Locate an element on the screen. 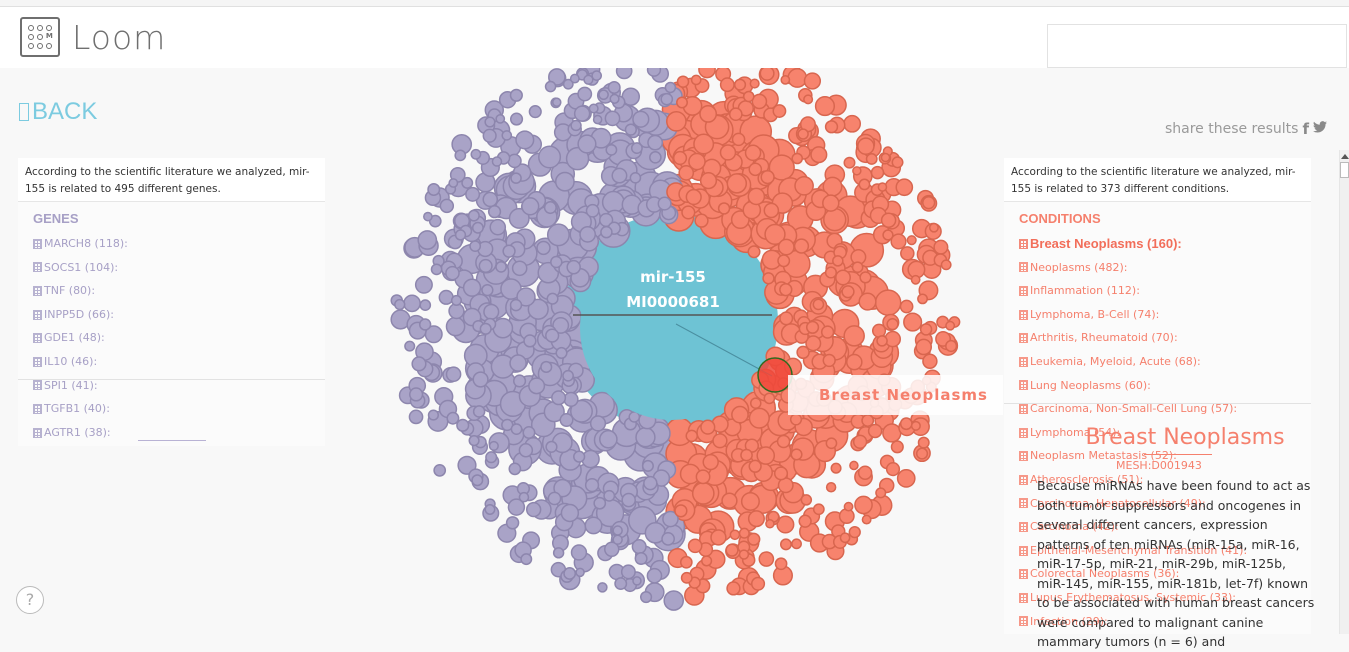  help-button: ? is located at coordinates (30, 600).